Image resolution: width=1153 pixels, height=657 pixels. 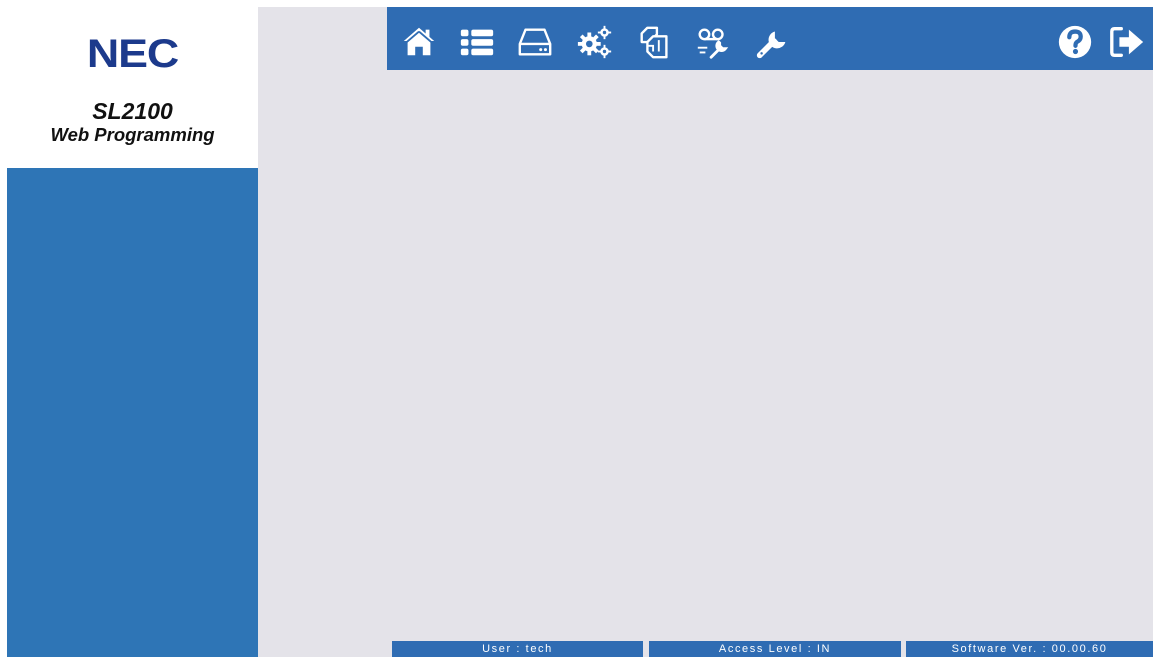 What do you see at coordinates (1127, 42) in the screenshot?
I see `logout-icon` at bounding box center [1127, 42].